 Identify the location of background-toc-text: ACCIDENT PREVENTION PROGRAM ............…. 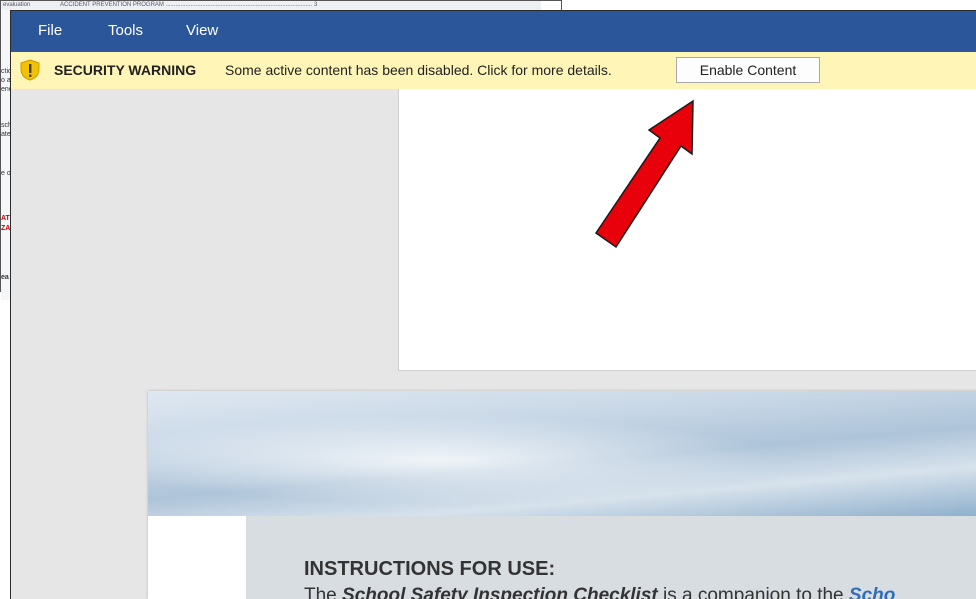
(189, 5).